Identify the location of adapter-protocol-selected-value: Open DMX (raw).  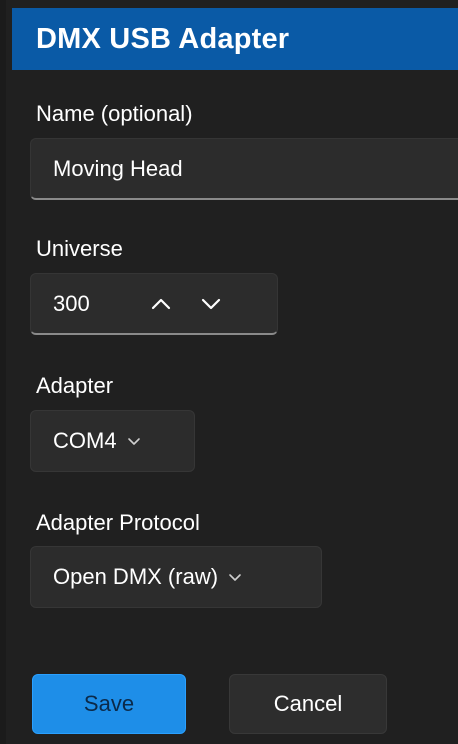
(136, 576).